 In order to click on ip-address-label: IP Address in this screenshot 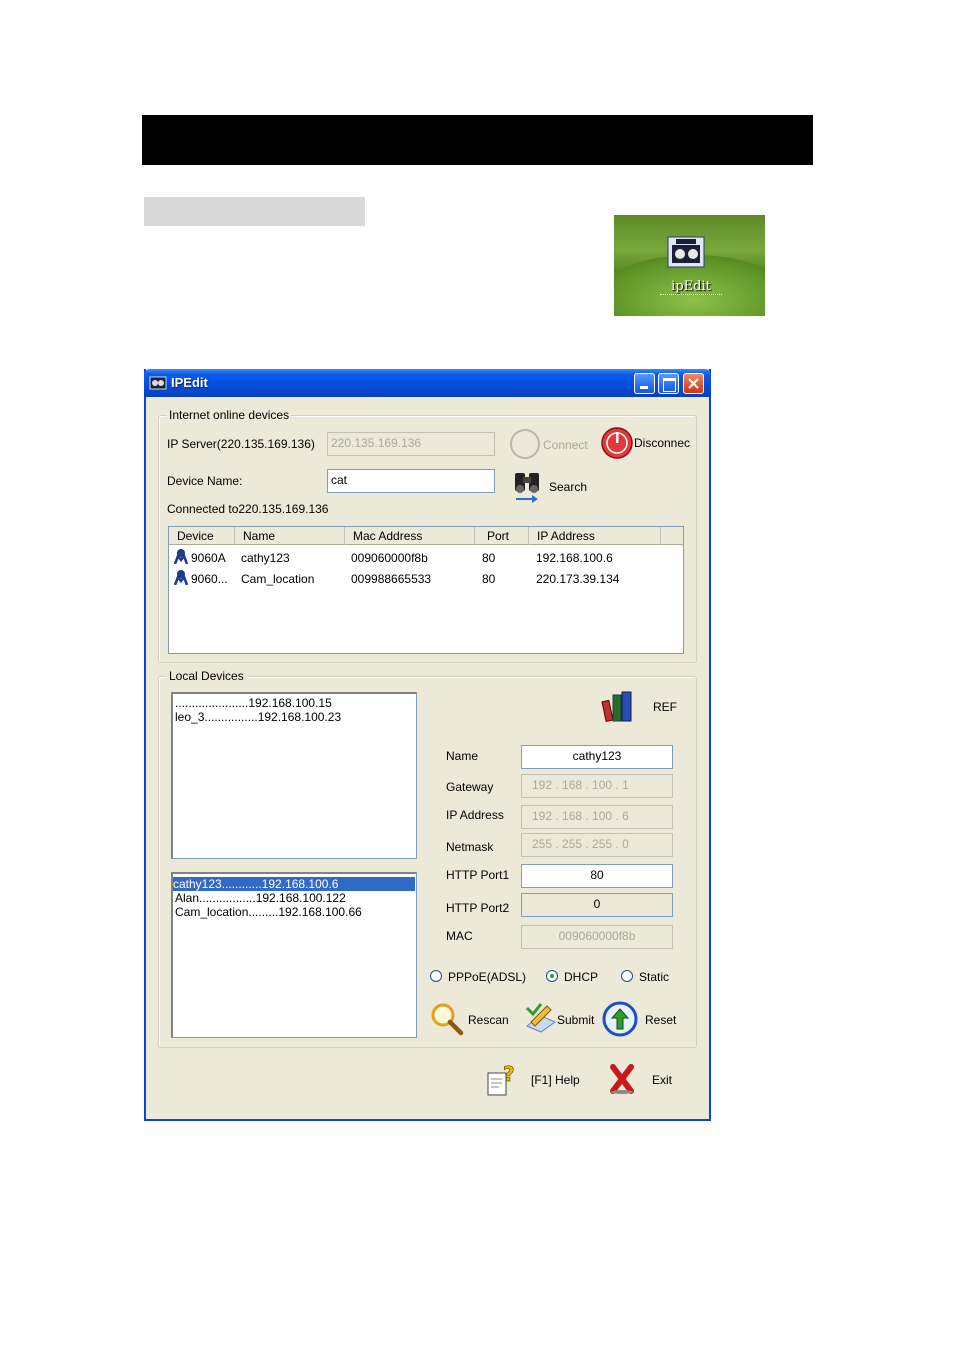, I will do `click(475, 815)`.